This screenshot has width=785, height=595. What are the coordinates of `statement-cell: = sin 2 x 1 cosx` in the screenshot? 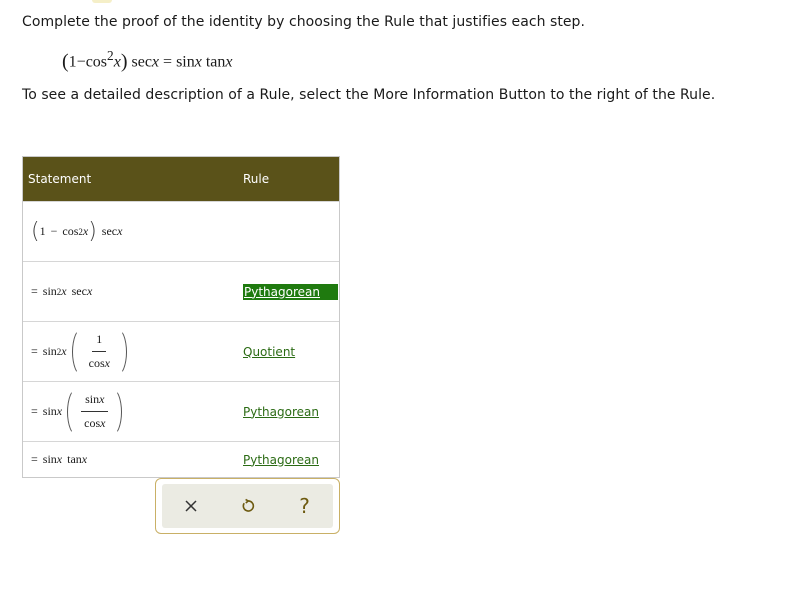 It's located at (133, 351).